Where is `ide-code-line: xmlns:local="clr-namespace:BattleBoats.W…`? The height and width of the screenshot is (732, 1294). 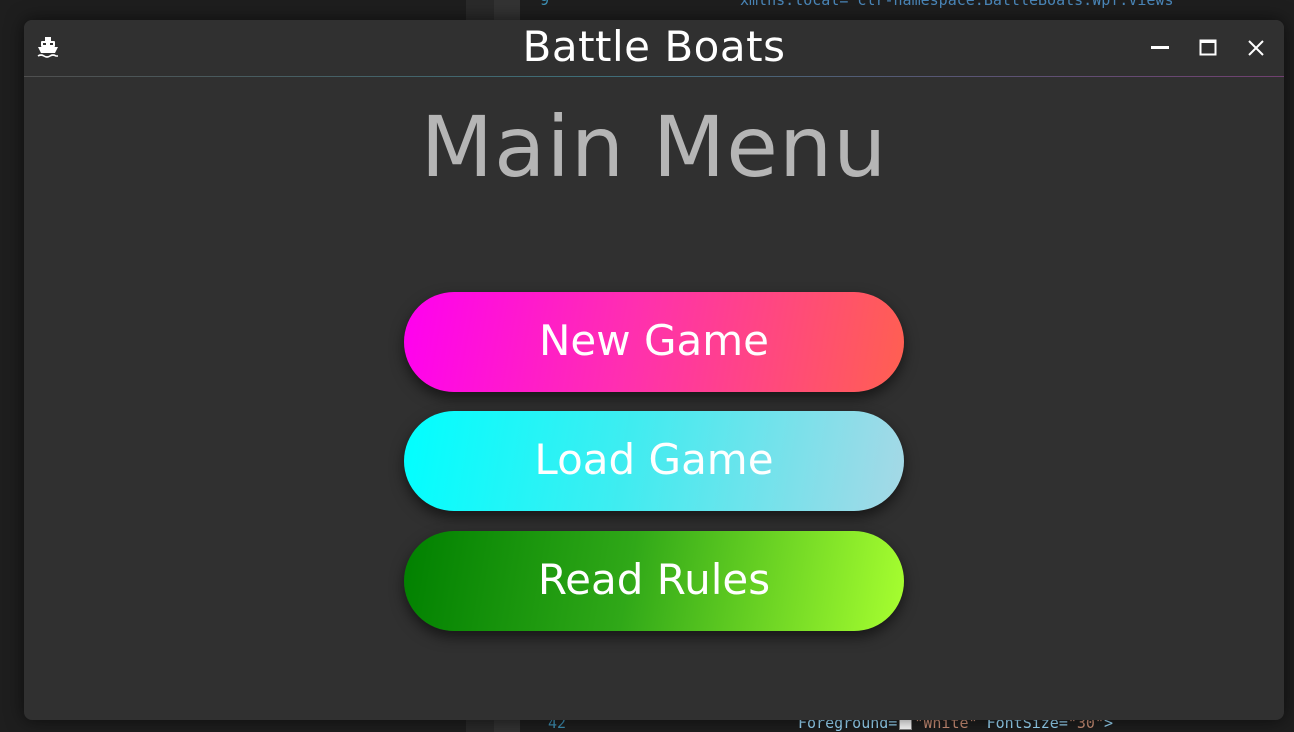
ide-code-line: xmlns:local="clr-namespace:BattleBoats.W… is located at coordinates (961, 4).